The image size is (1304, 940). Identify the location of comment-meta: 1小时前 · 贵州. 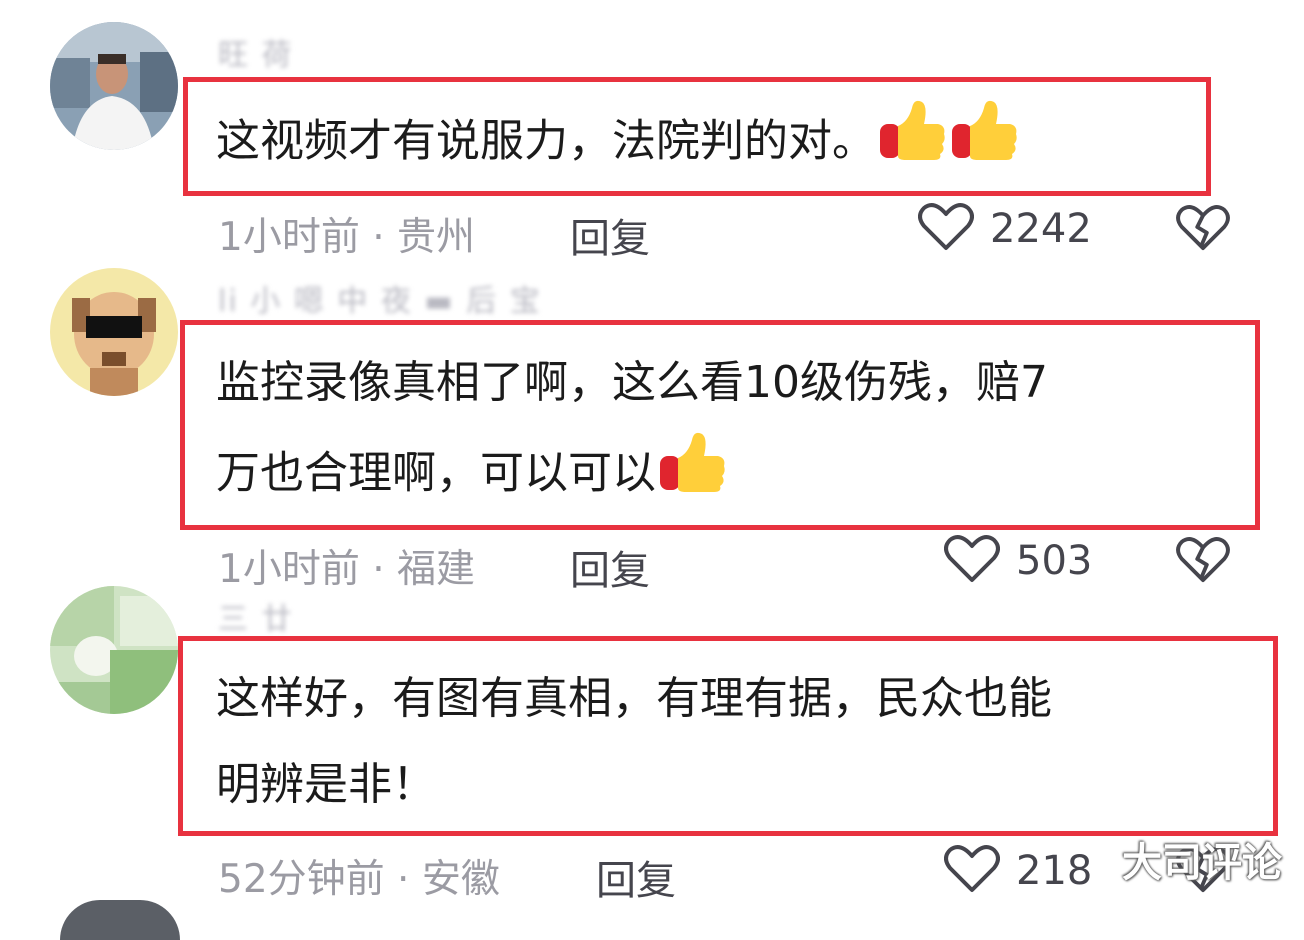
(346, 234).